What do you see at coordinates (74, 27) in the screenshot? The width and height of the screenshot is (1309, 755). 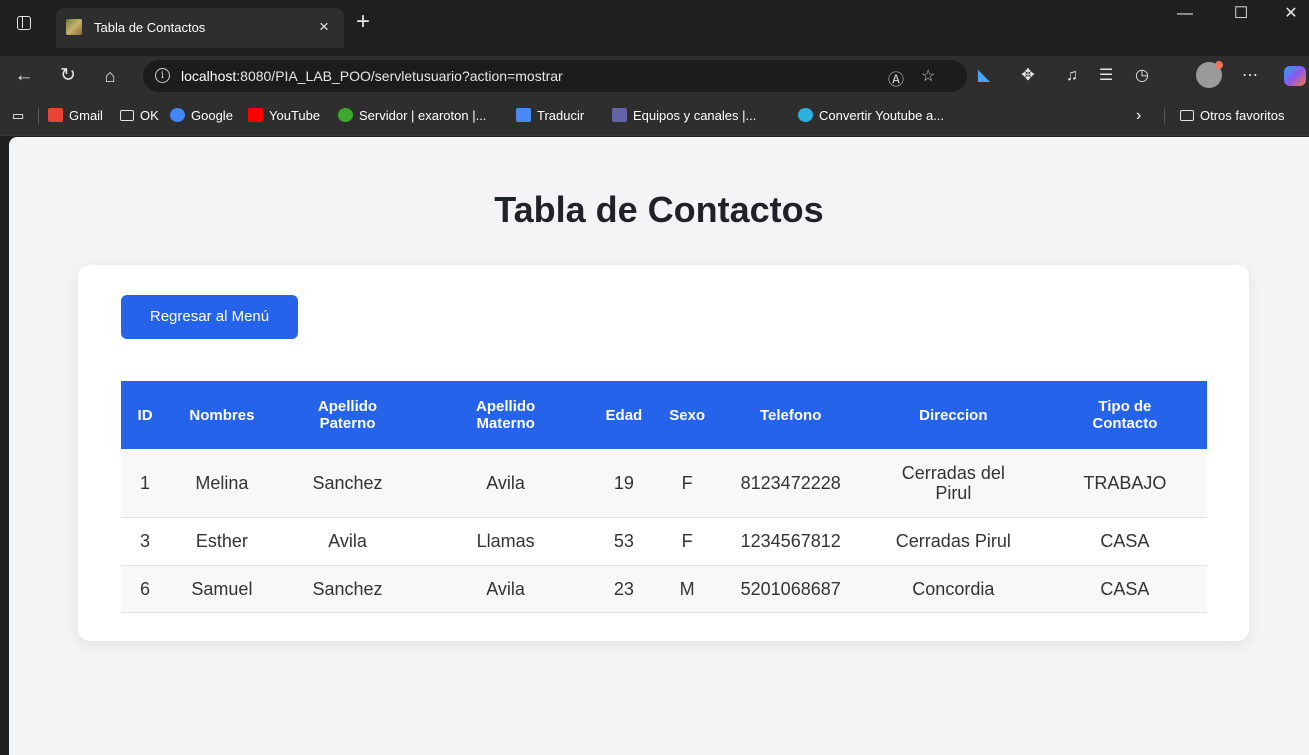 I see `tab-favicon-icon` at bounding box center [74, 27].